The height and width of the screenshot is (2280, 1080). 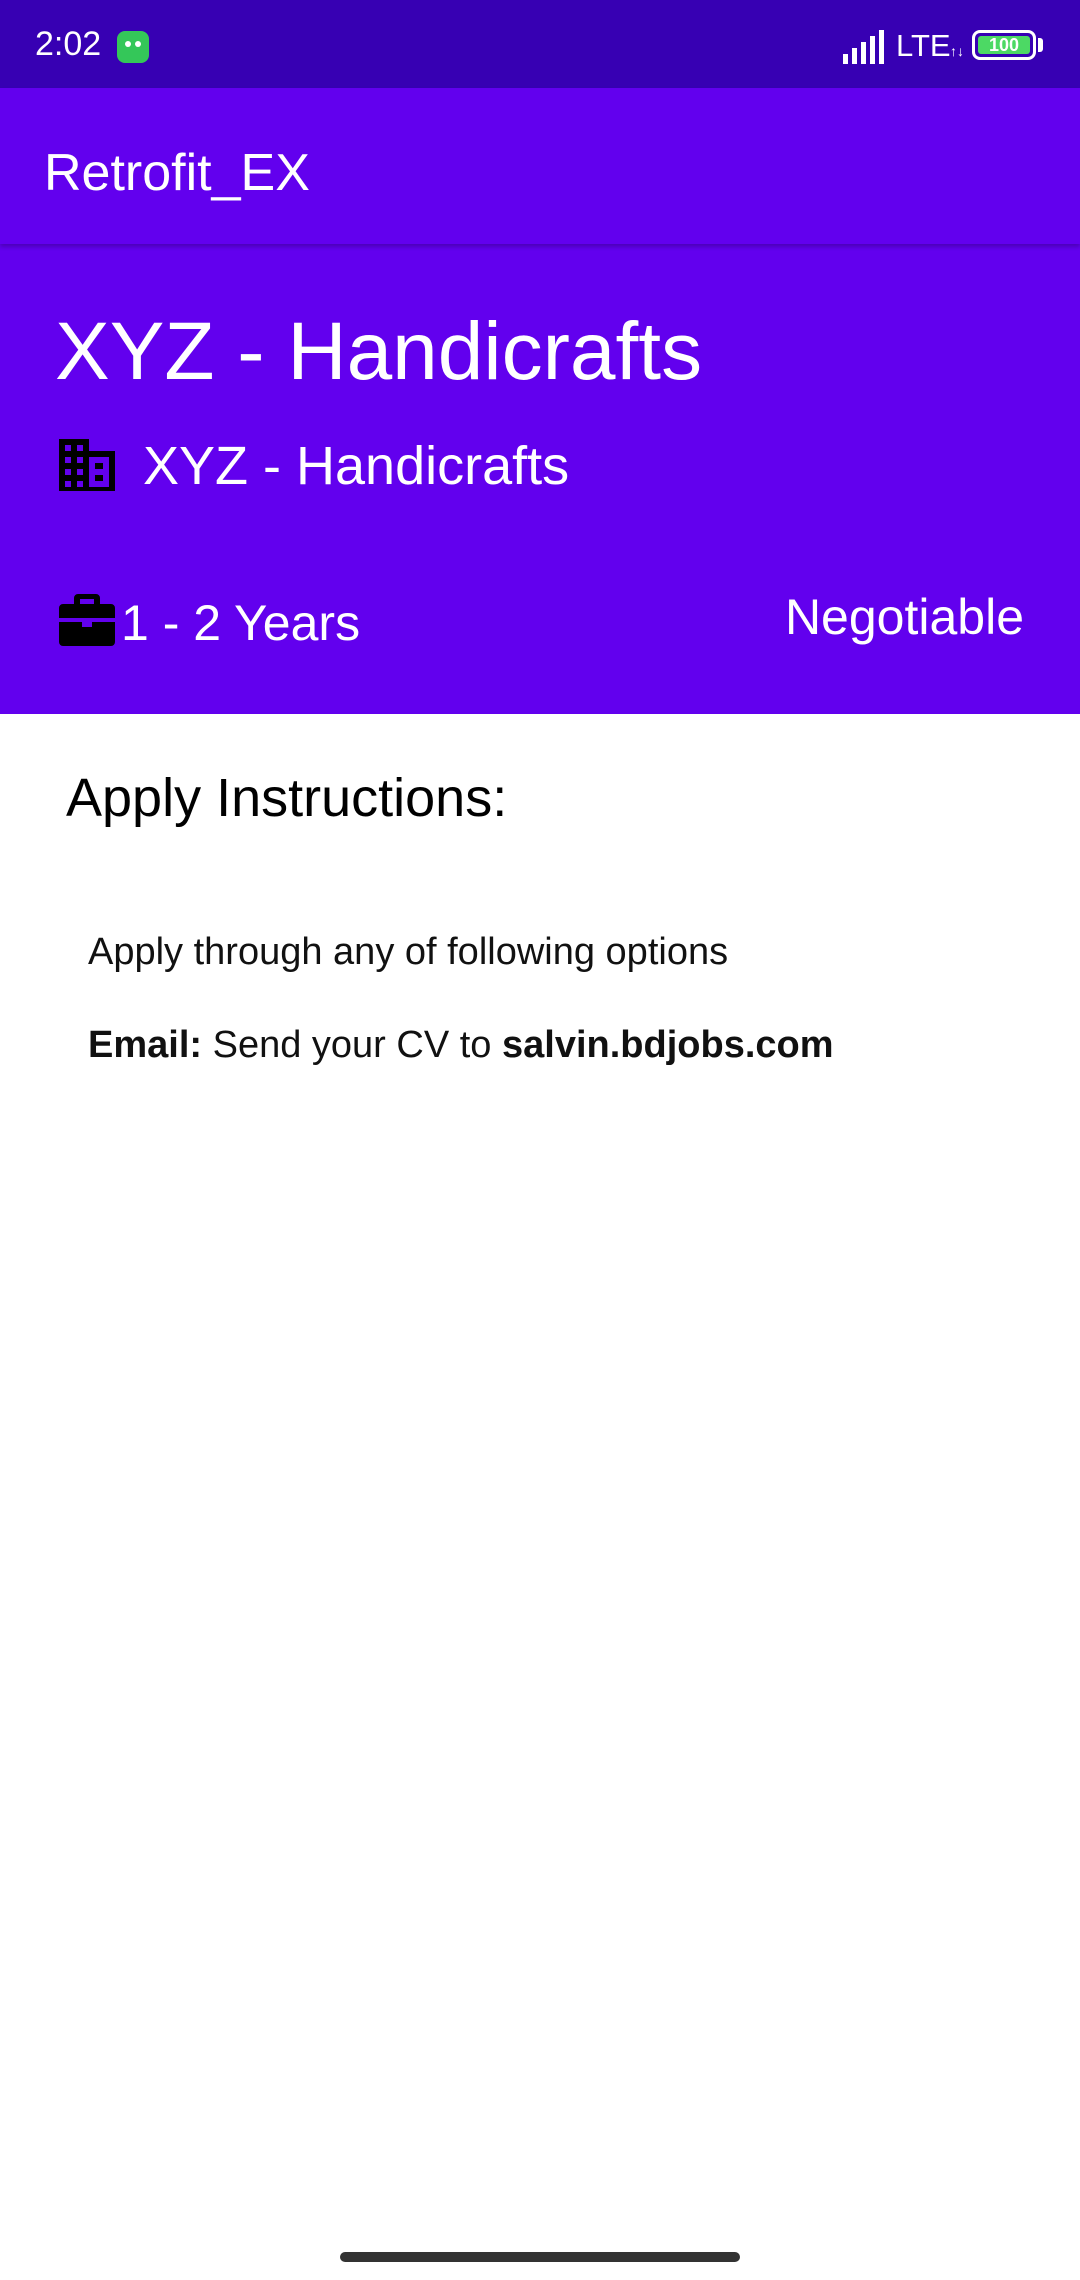 What do you see at coordinates (904, 617) in the screenshot?
I see `salary: Negotiable` at bounding box center [904, 617].